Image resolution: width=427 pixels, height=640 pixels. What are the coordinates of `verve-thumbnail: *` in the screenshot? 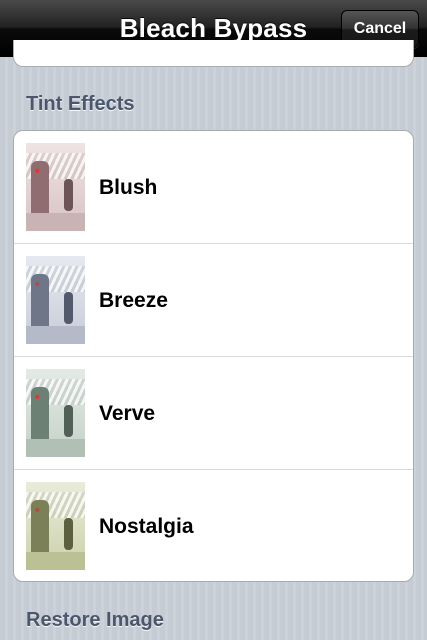 It's located at (55, 413).